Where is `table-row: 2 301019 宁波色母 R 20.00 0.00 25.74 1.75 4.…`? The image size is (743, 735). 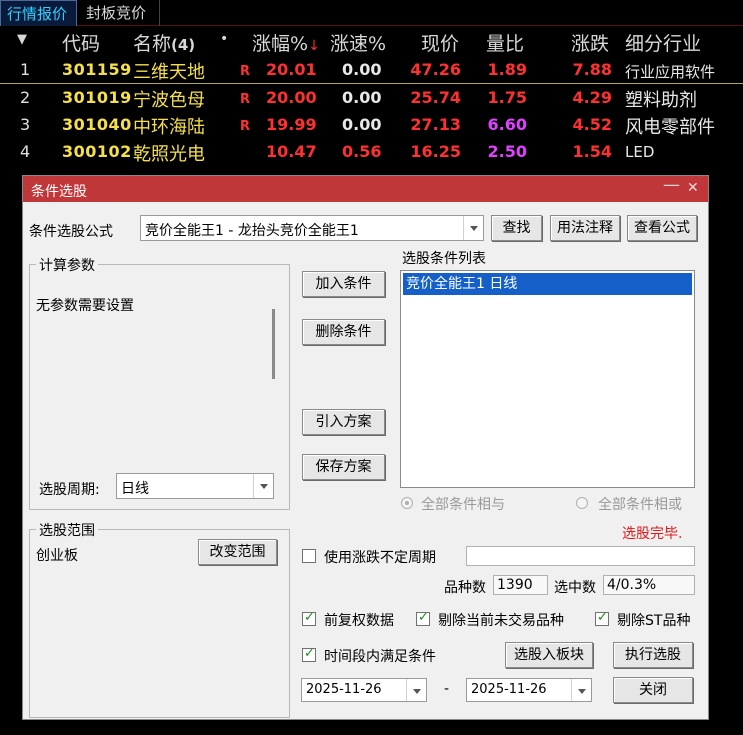
table-row: 2 301019 宁波色母 R 20.00 0.00 25.74 1.75 4.… is located at coordinates (371, 98).